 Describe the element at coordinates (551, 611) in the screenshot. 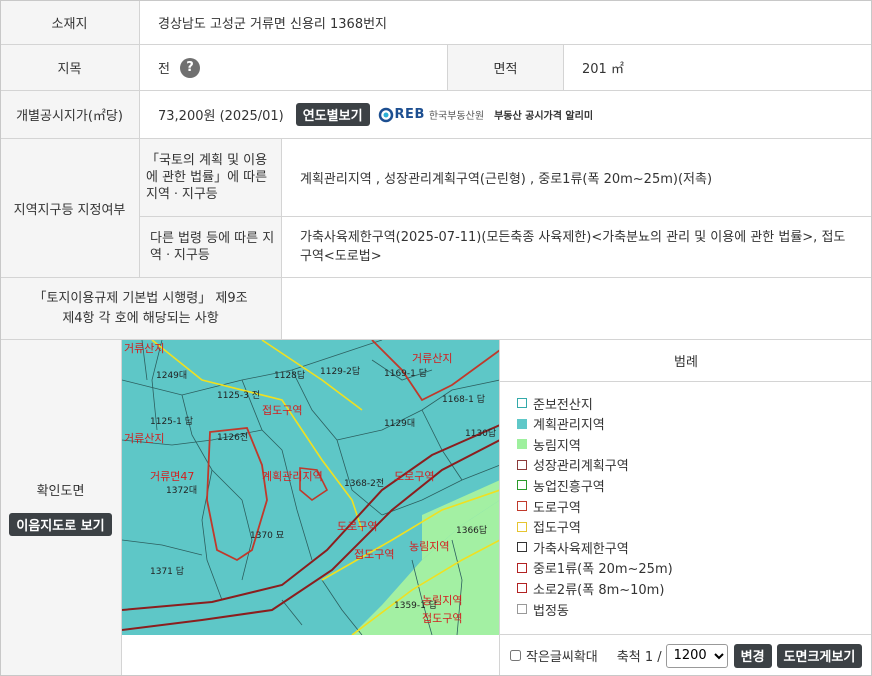

I see `legend-label: 법정동` at that location.